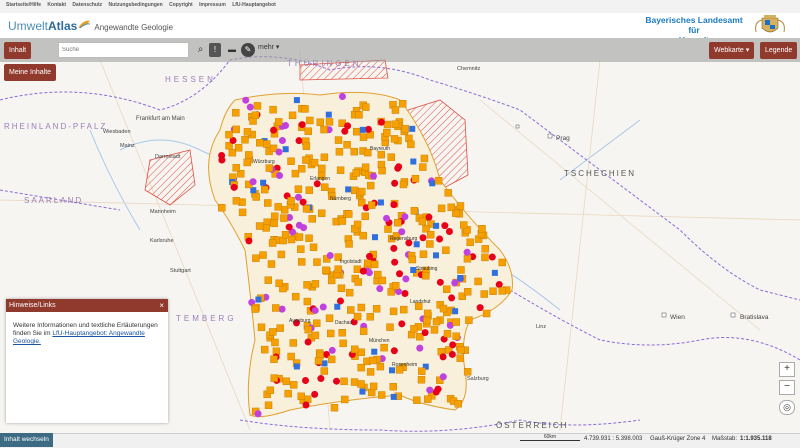 The width and height of the screenshot is (800, 448). Describe the element at coordinates (26, 440) in the screenshot. I see `inhalt-wechseln-button: Inhalt wechseln` at that location.